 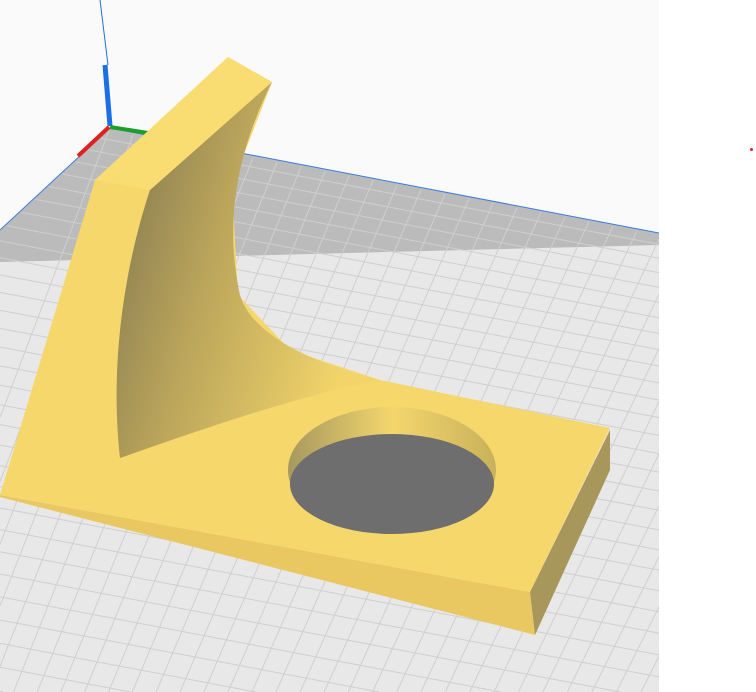 What do you see at coordinates (392, 484) in the screenshot?
I see `mounting-hole` at bounding box center [392, 484].